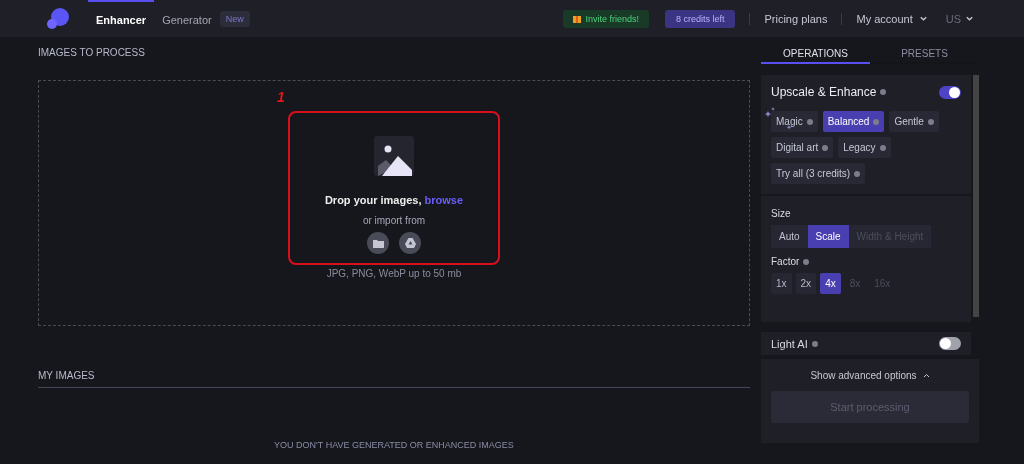 Image resolution: width=1024 pixels, height=464 pixels. Describe the element at coordinates (187, 18) in the screenshot. I see `nav-tab: Generator` at that location.